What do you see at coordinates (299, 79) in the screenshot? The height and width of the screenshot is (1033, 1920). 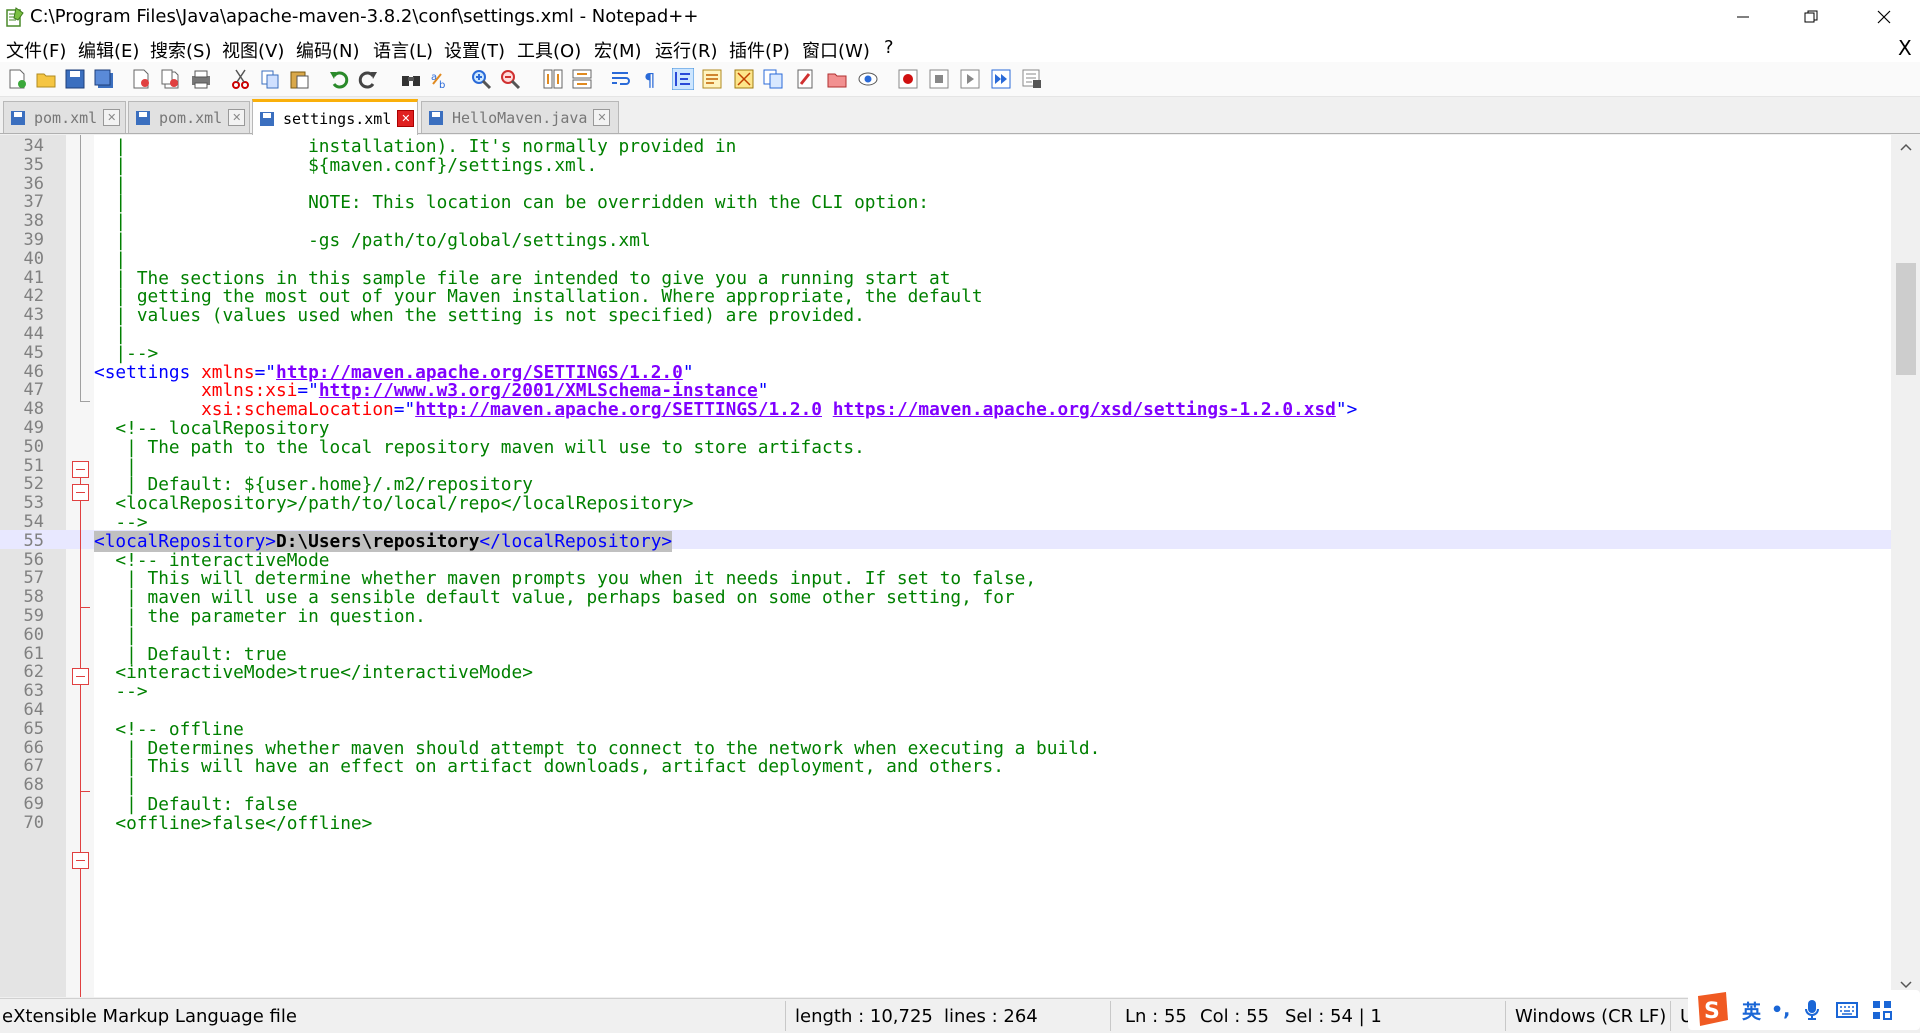 I see `paste-button` at bounding box center [299, 79].